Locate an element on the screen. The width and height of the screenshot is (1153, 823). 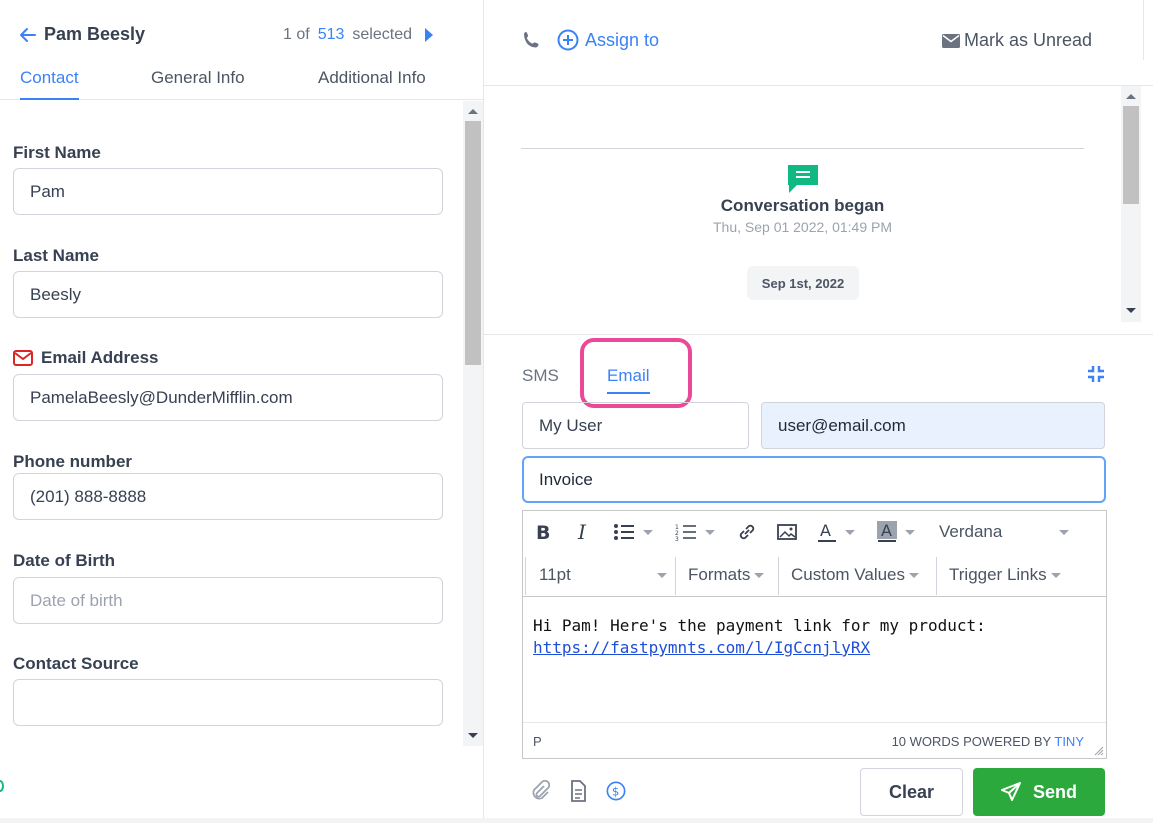
element-path: P is located at coordinates (537, 741).